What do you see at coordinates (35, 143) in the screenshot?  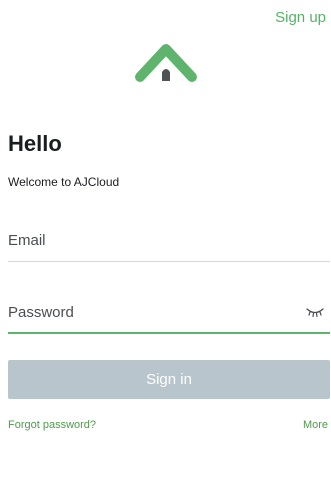 I see `greeting-title: Hello` at bounding box center [35, 143].